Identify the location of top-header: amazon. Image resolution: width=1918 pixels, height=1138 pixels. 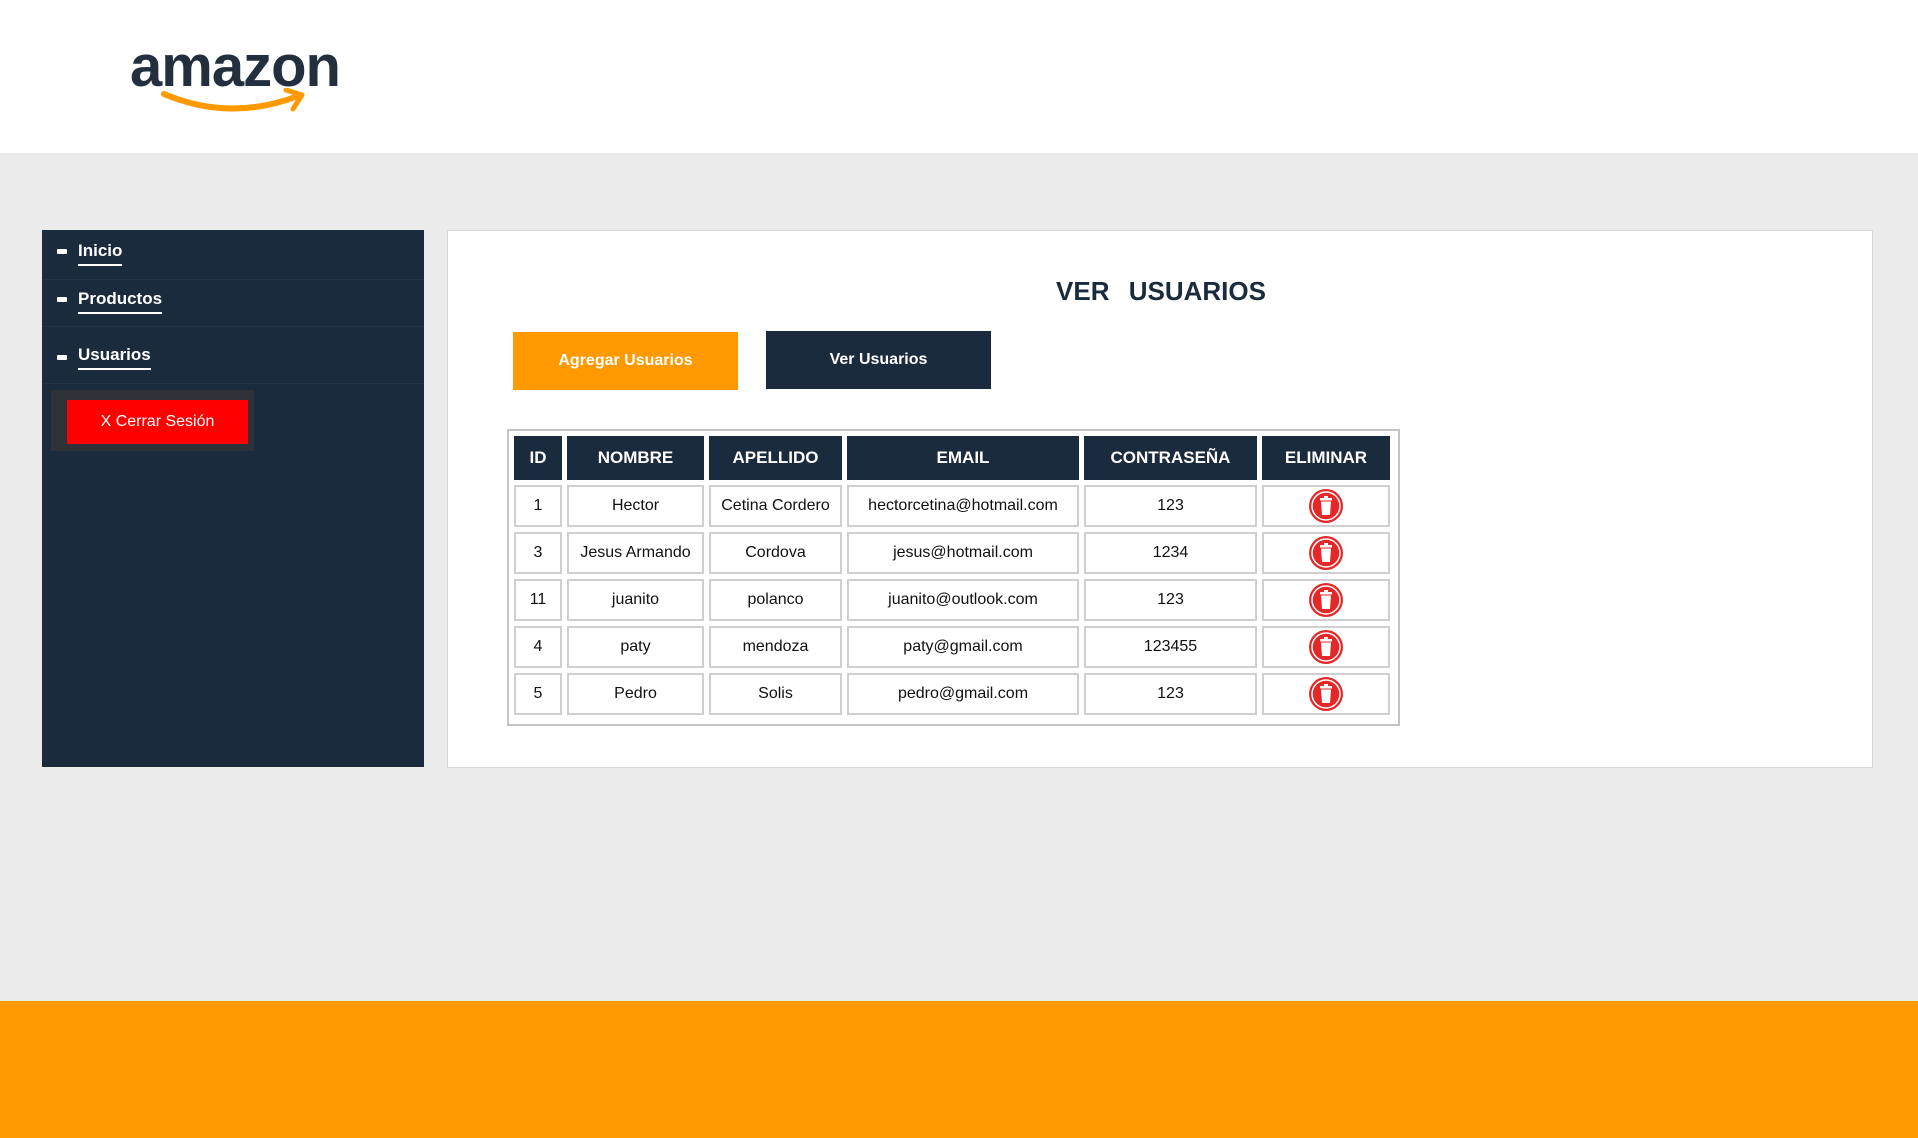
(959, 76).